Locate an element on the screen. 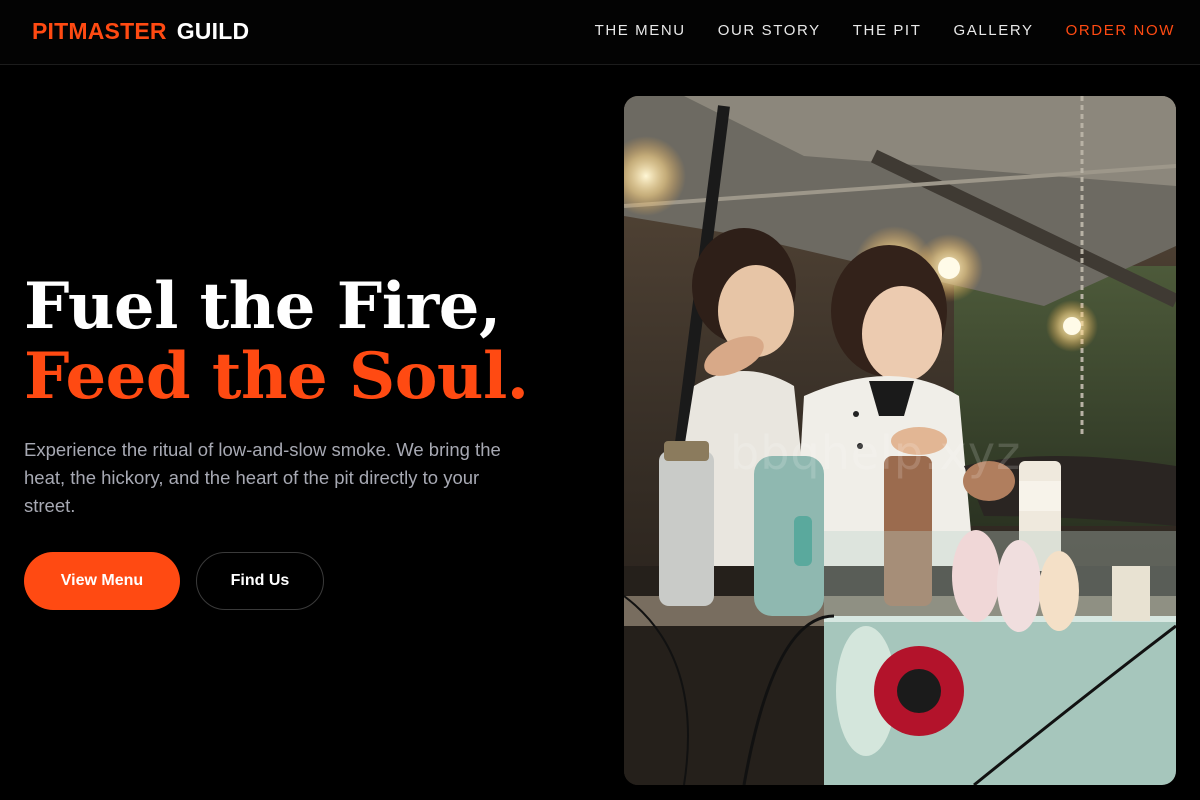 This screenshot has width=1200, height=800. photo-watermark: bbqhelp.xyz is located at coordinates (876, 453).